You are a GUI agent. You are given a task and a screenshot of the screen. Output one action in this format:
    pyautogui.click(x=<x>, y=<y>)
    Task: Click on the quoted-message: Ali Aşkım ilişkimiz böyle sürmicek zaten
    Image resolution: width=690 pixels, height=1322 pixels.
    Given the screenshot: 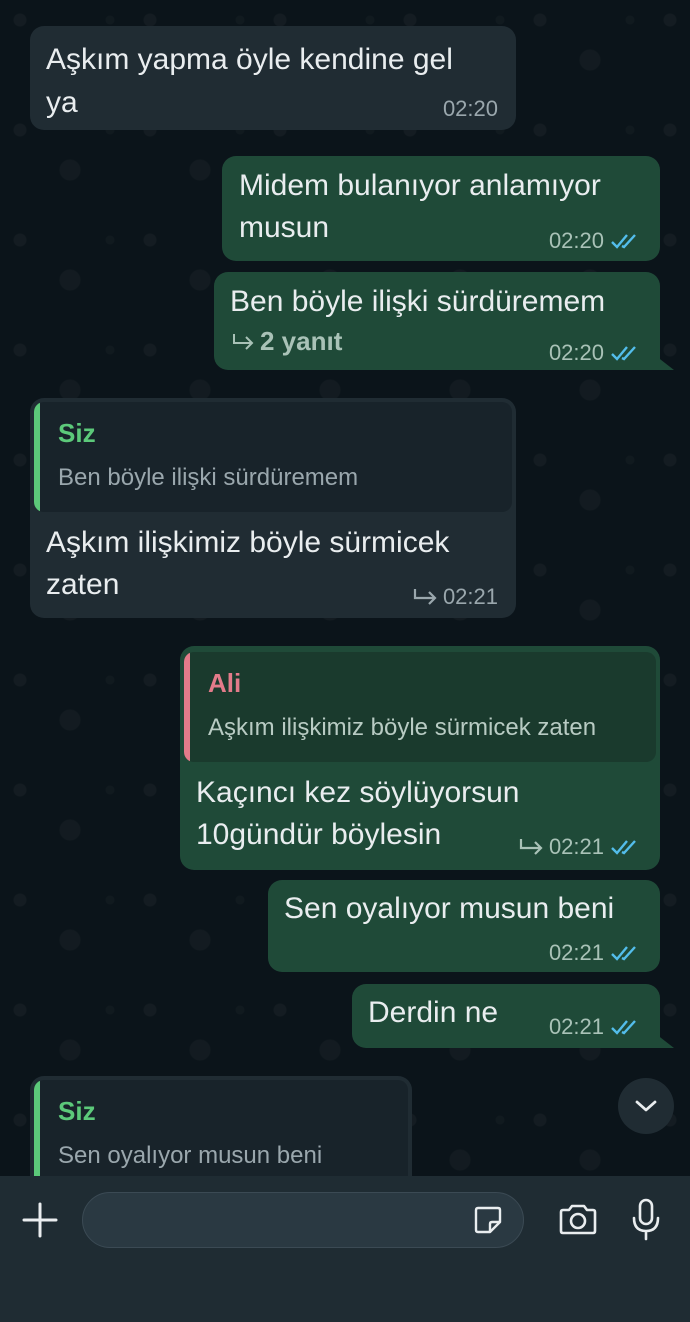 What is the action you would take?
    pyautogui.click(x=420, y=707)
    